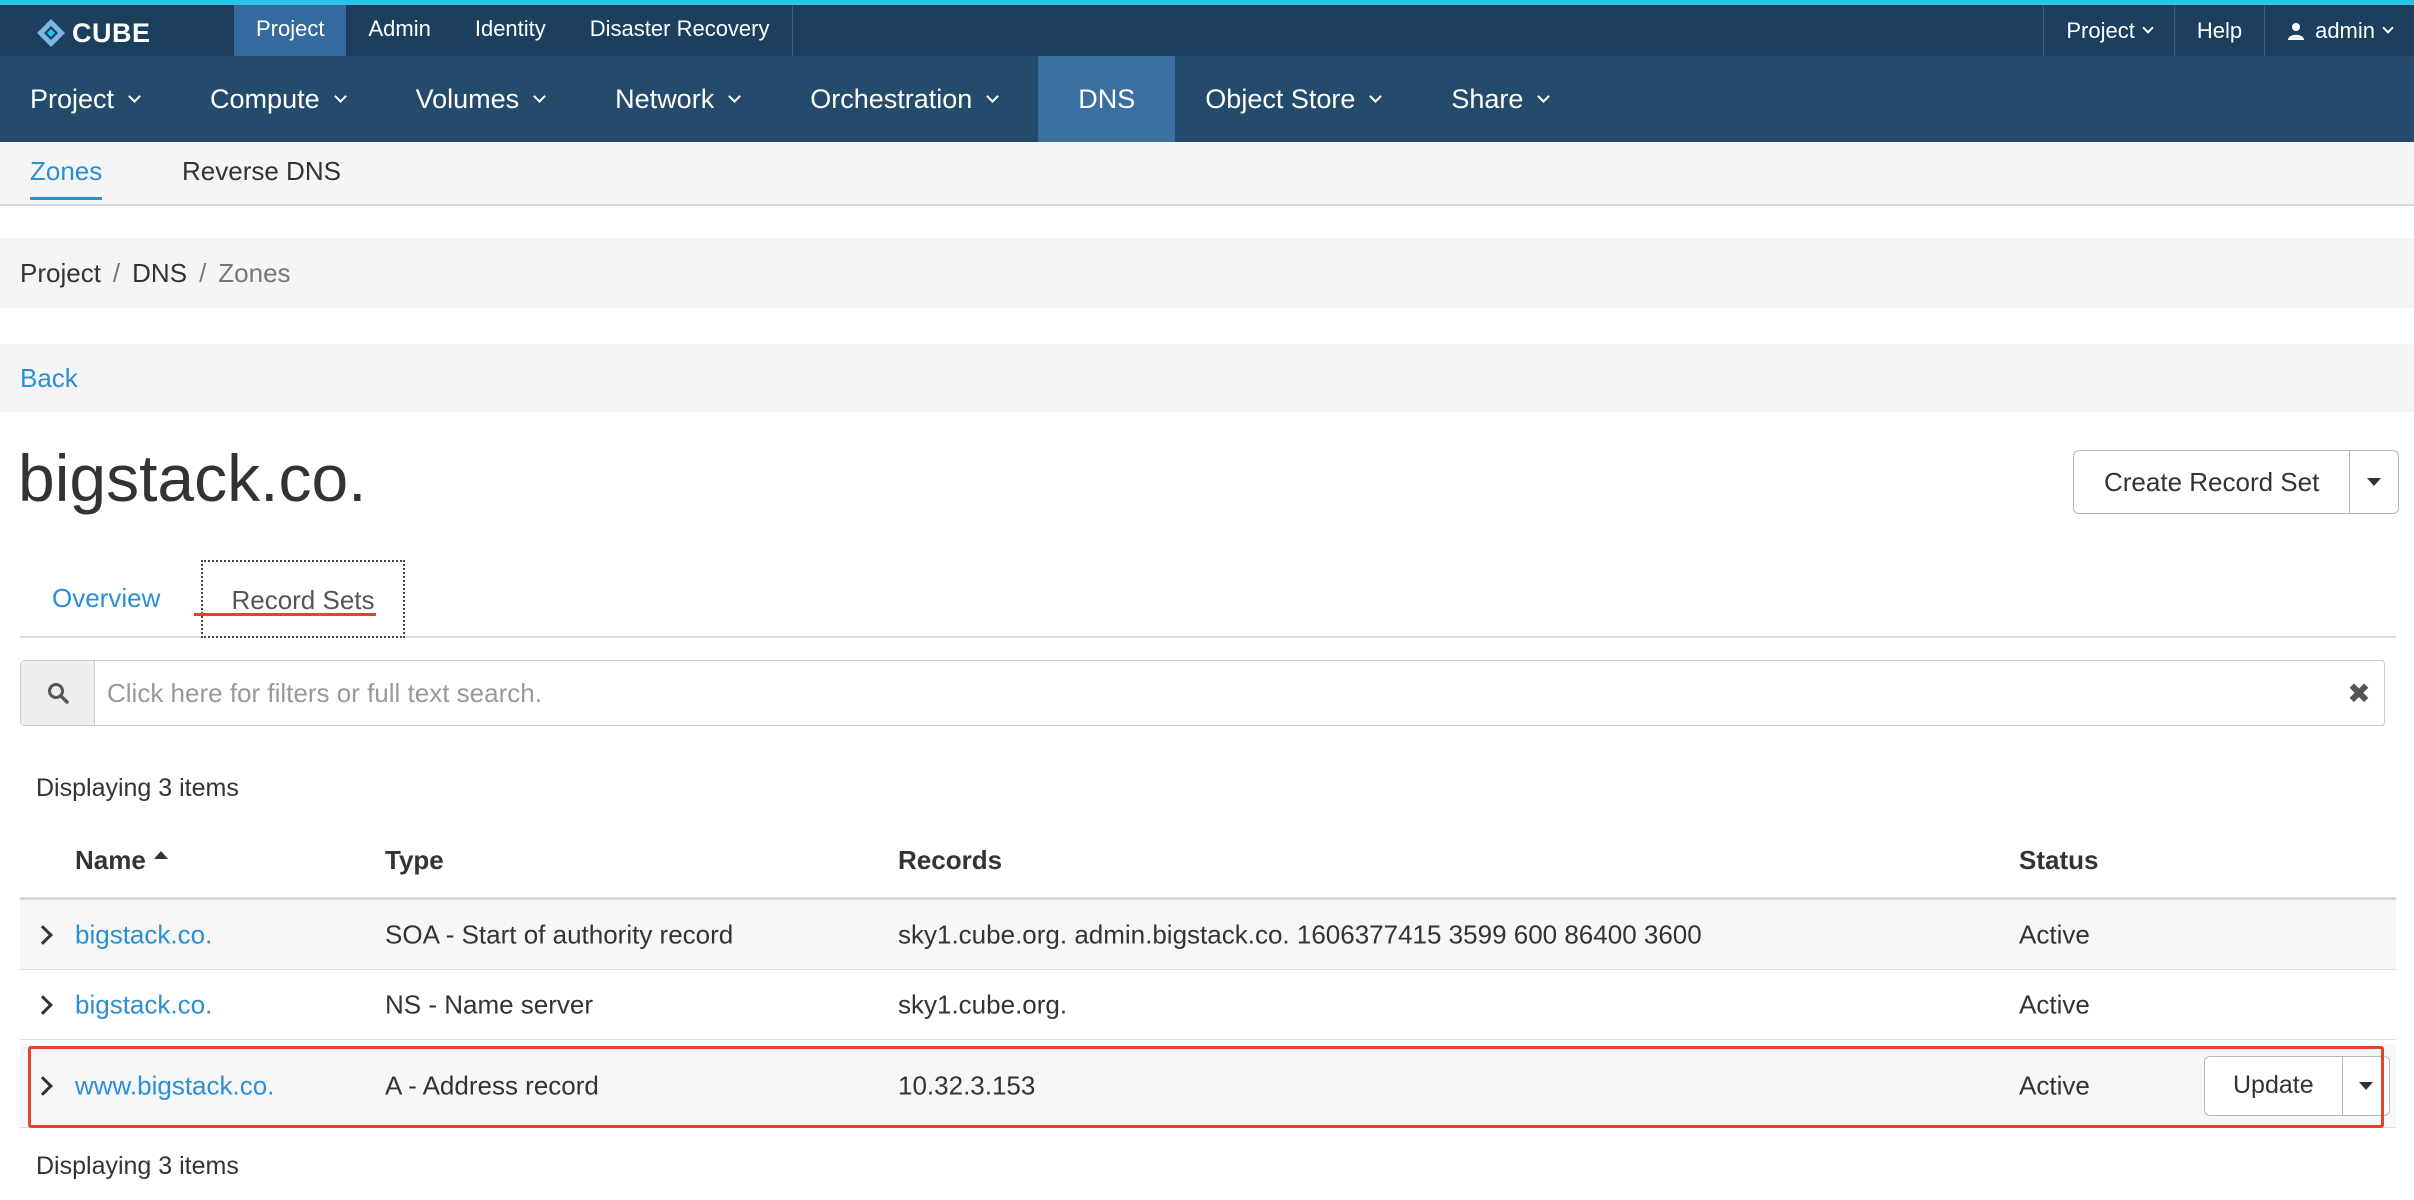 This screenshot has width=2414, height=1200. What do you see at coordinates (2345, 30) in the screenshot?
I see `user-name: admin` at bounding box center [2345, 30].